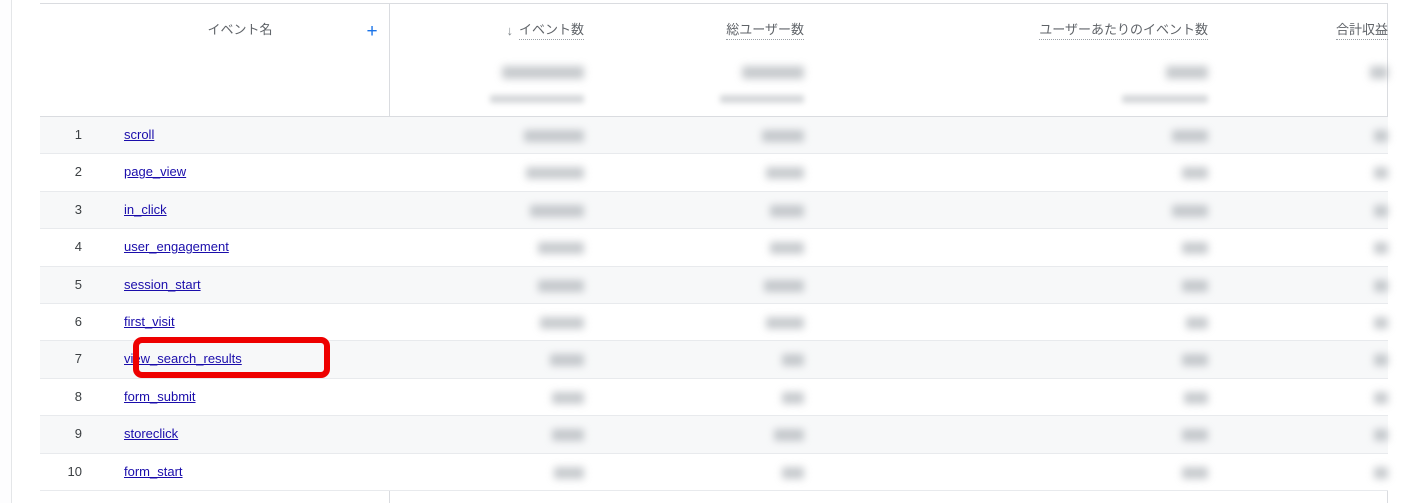 This screenshot has height=503, width=1407. What do you see at coordinates (551, 31) in the screenshot?
I see `column-header-event-count-label: イベント数` at bounding box center [551, 31].